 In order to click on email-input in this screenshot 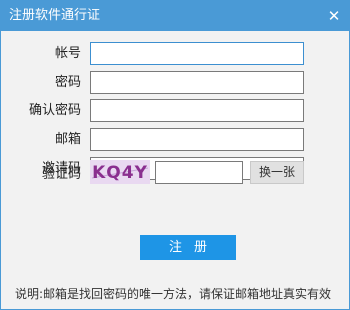, I will do `click(197, 139)`.